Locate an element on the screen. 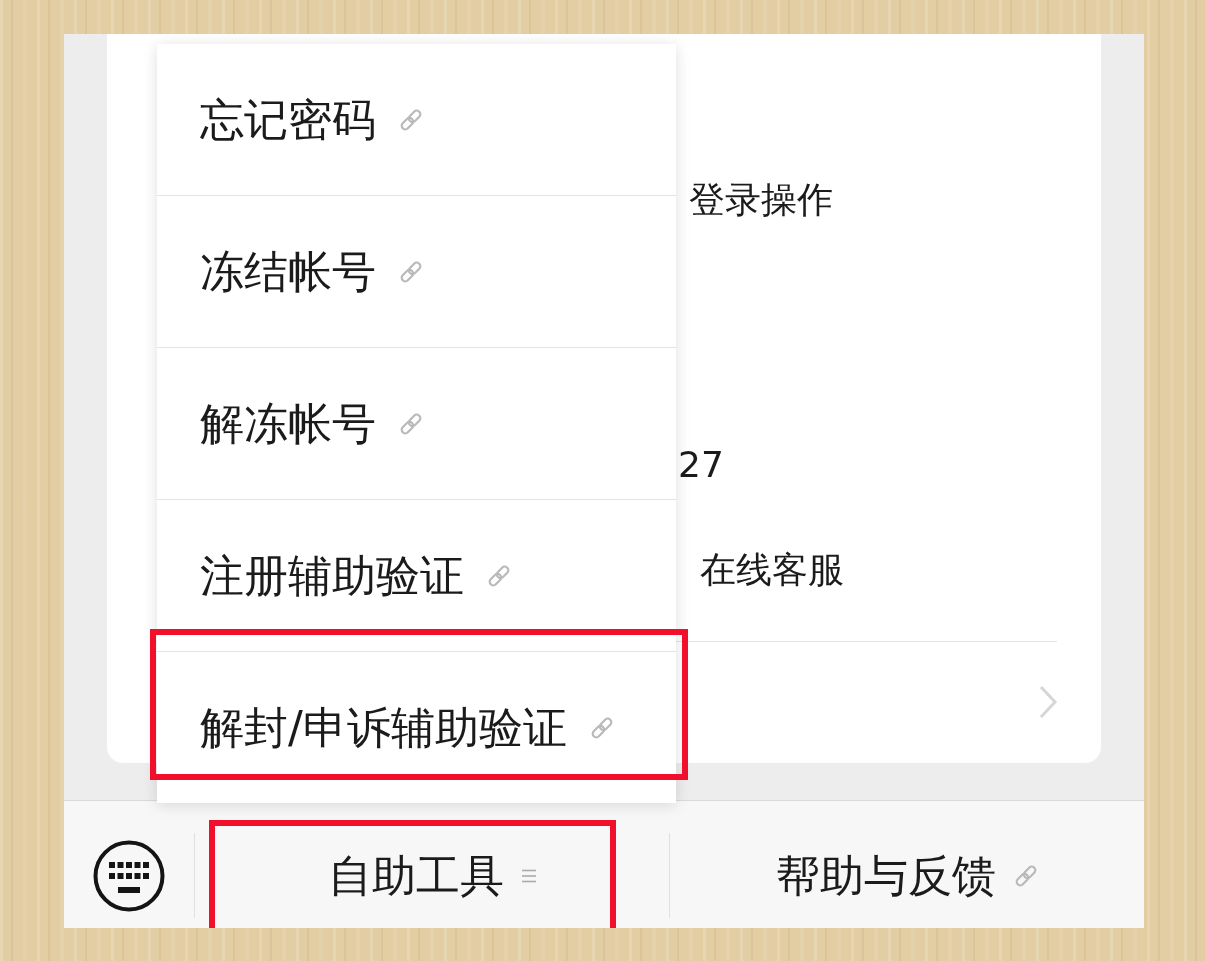 Image resolution: width=1205 pixels, height=961 pixels. menu-item: 冻结帐号 is located at coordinates (416, 272).